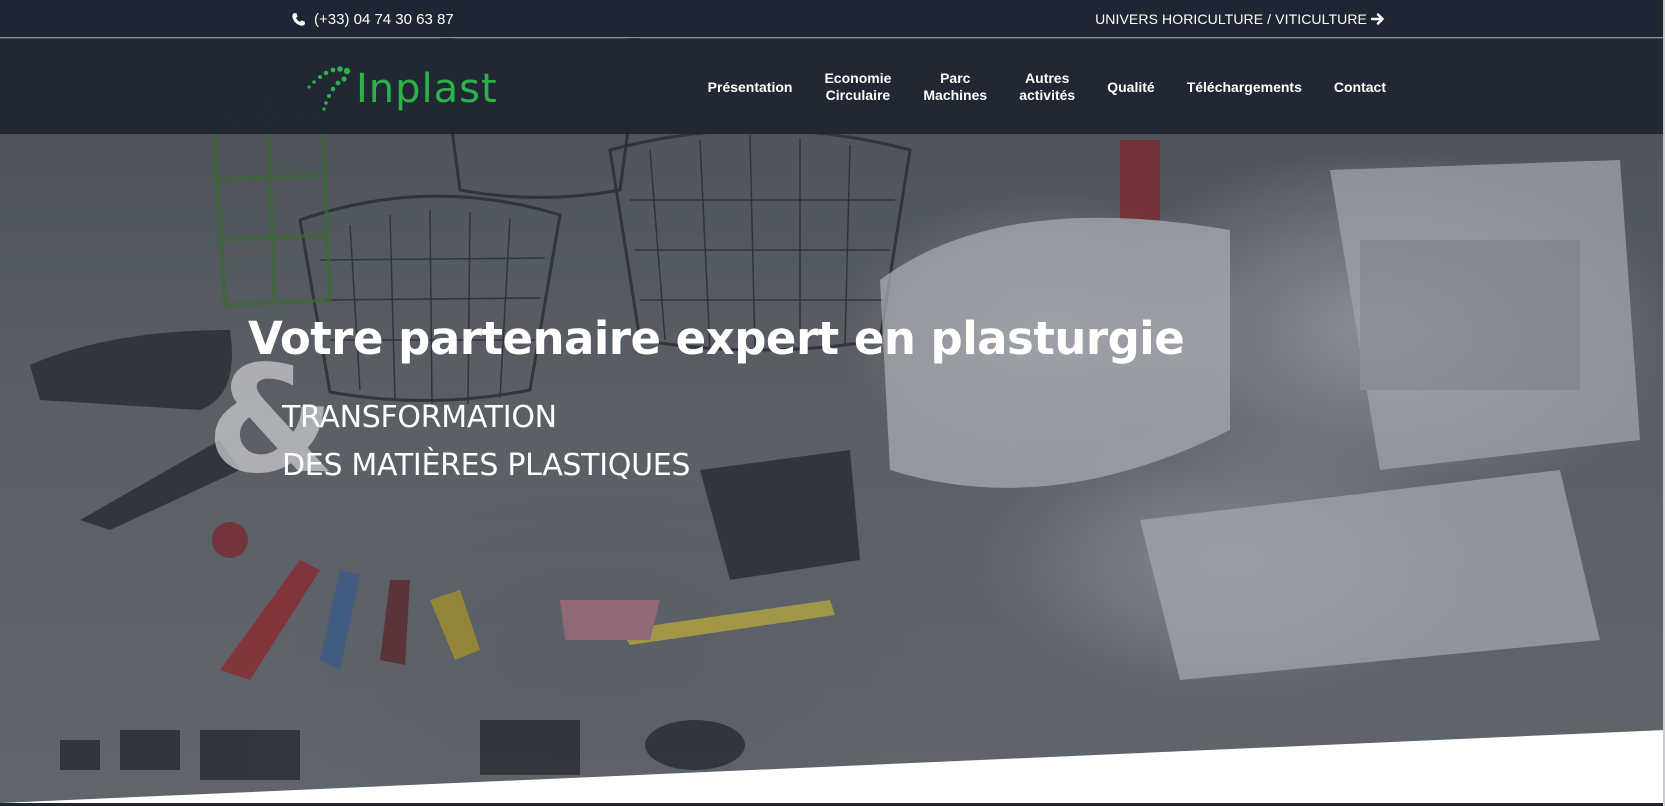 This screenshot has height=806, width=1665. I want to click on nav-item-parc-machines: Parc Machines, so click(955, 87).